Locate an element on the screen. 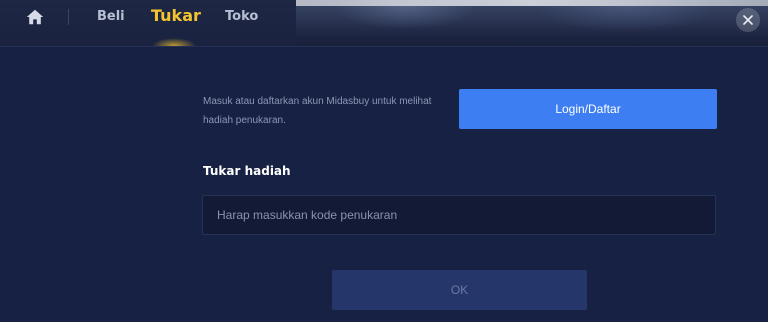 This screenshot has height=322, width=768. tab-beli-label: Beli is located at coordinates (111, 16).